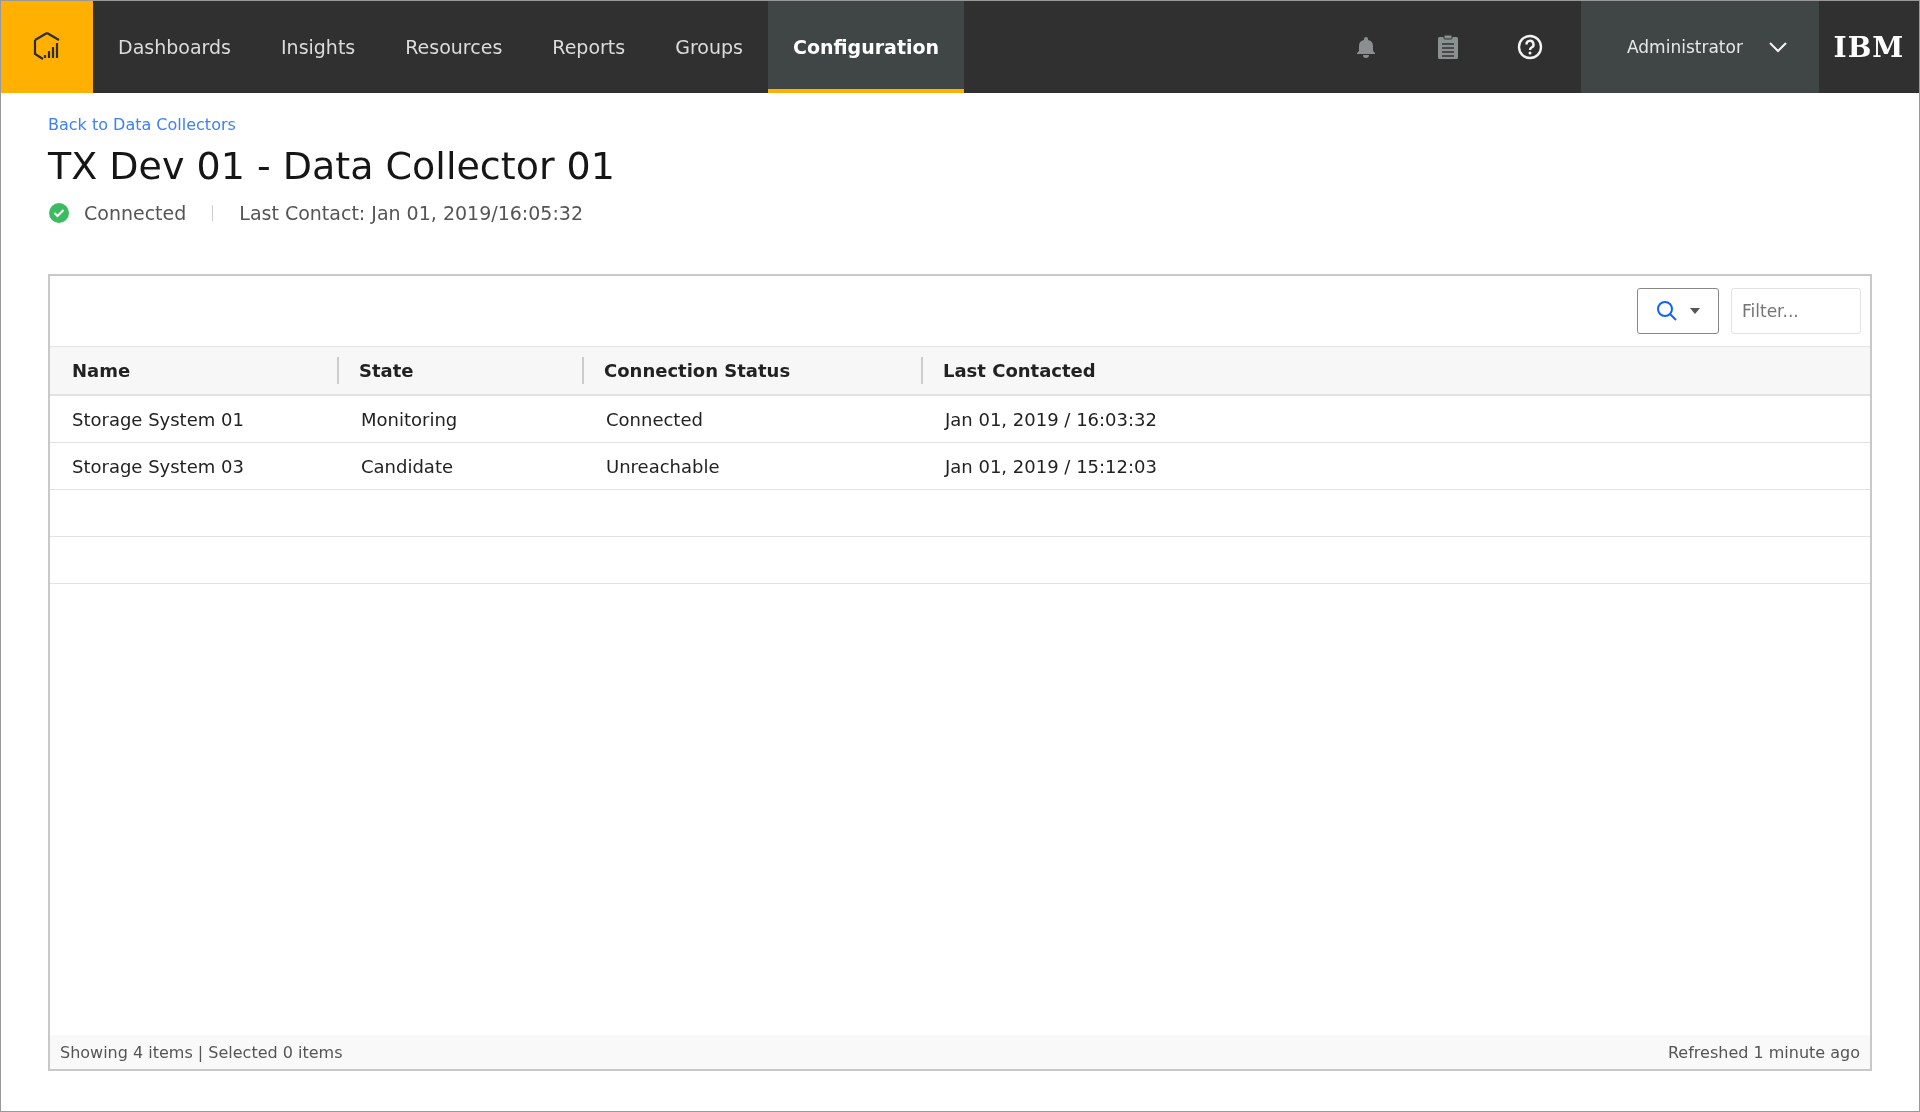  I want to click on table-cell: Connected, so click(654, 419).